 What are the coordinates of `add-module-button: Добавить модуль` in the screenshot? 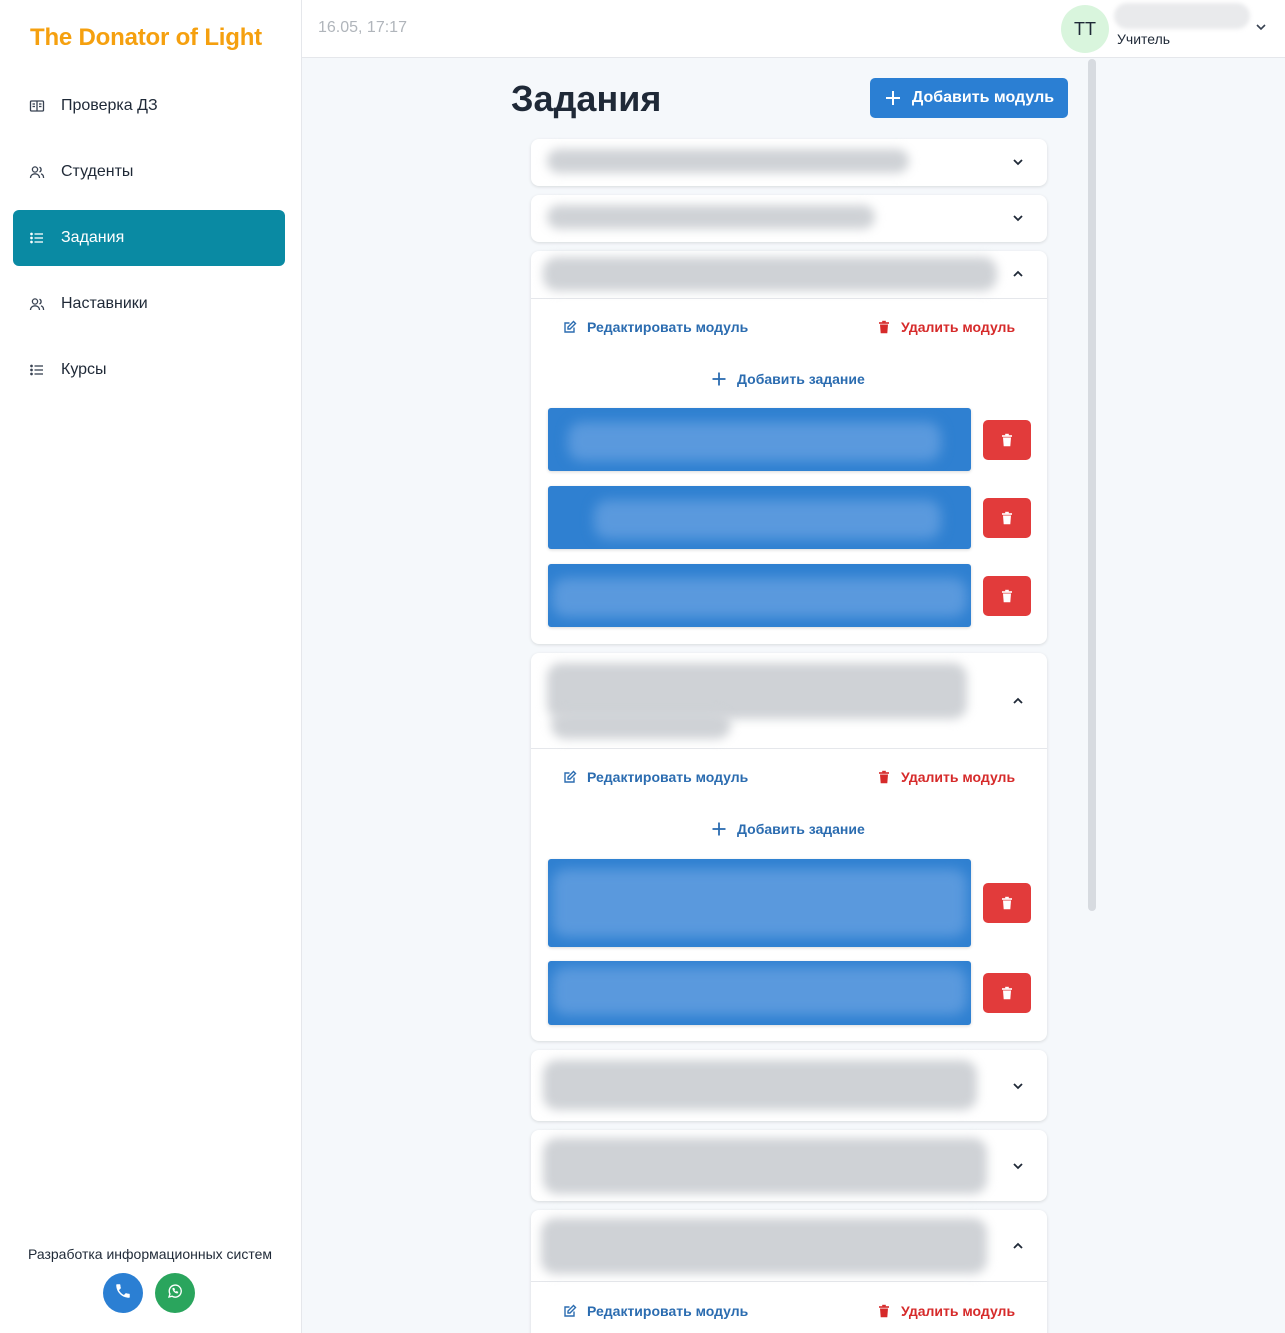 It's located at (969, 98).